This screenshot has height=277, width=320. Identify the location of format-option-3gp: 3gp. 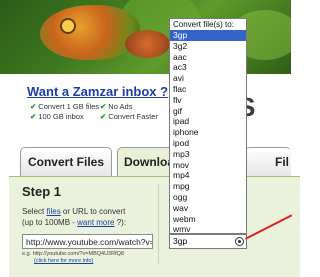
(208, 35).